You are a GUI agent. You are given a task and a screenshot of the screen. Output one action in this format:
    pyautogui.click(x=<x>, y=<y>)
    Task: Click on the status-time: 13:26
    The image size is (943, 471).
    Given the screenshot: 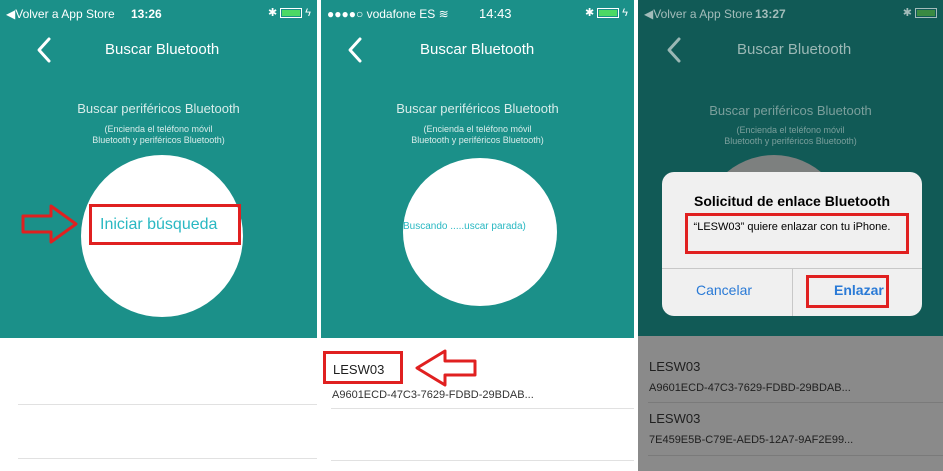 What is the action you would take?
    pyautogui.click(x=146, y=14)
    